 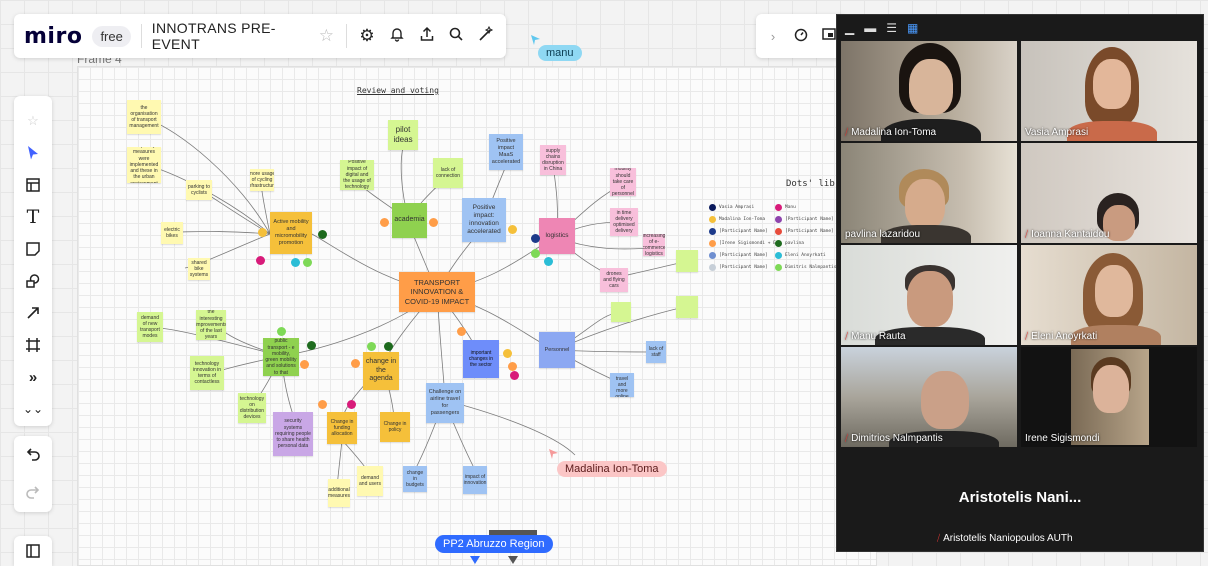 What do you see at coordinates (773, 36) in the screenshot?
I see `chevron-right-icon: ›` at bounding box center [773, 36].